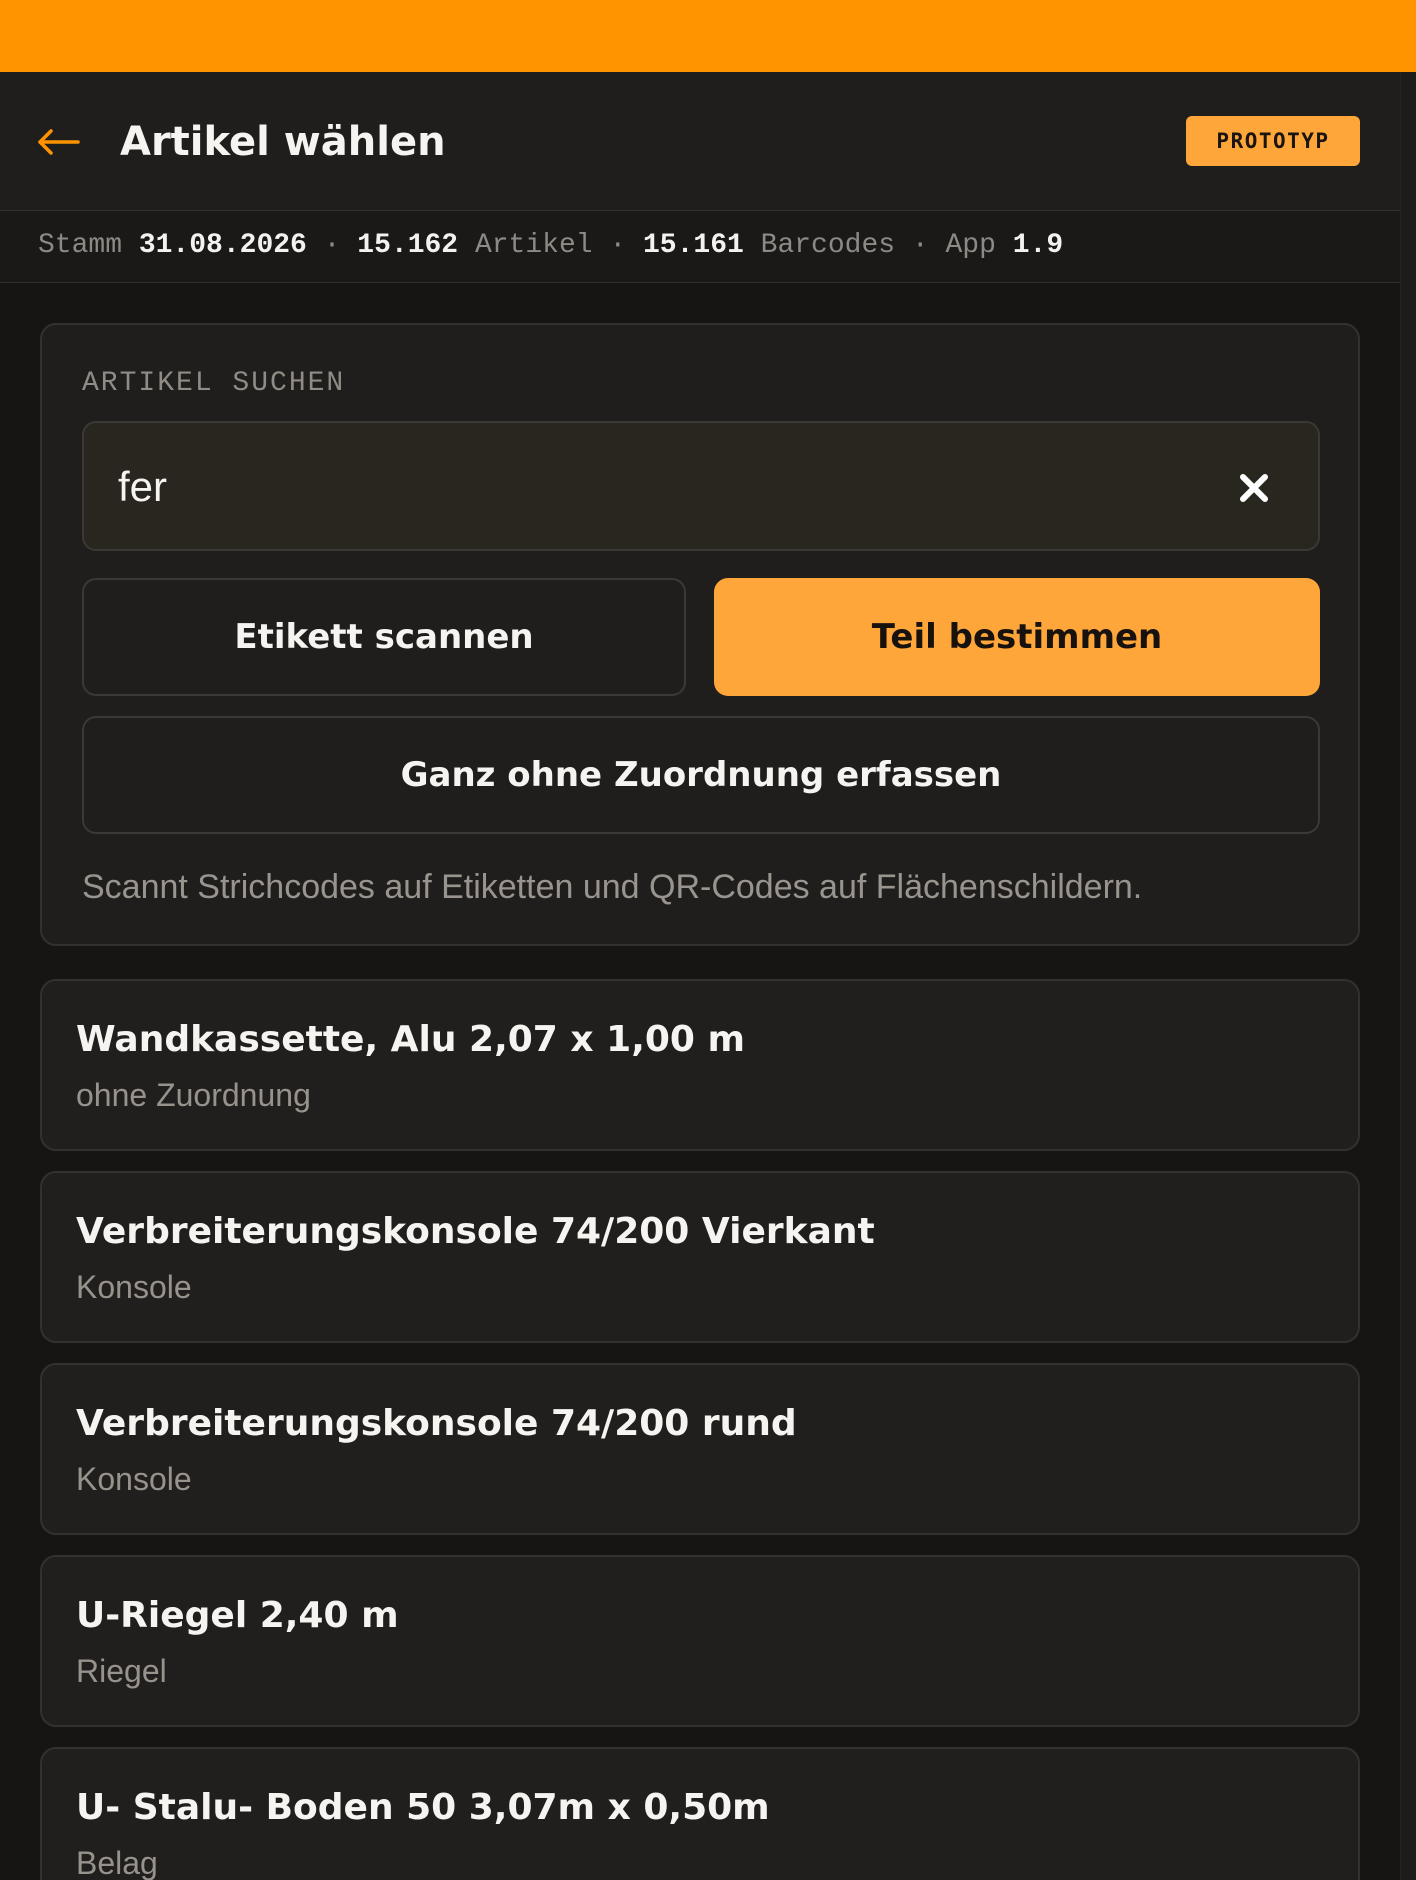  What do you see at coordinates (283, 142) in the screenshot?
I see `page-title: Artikel wählen` at bounding box center [283, 142].